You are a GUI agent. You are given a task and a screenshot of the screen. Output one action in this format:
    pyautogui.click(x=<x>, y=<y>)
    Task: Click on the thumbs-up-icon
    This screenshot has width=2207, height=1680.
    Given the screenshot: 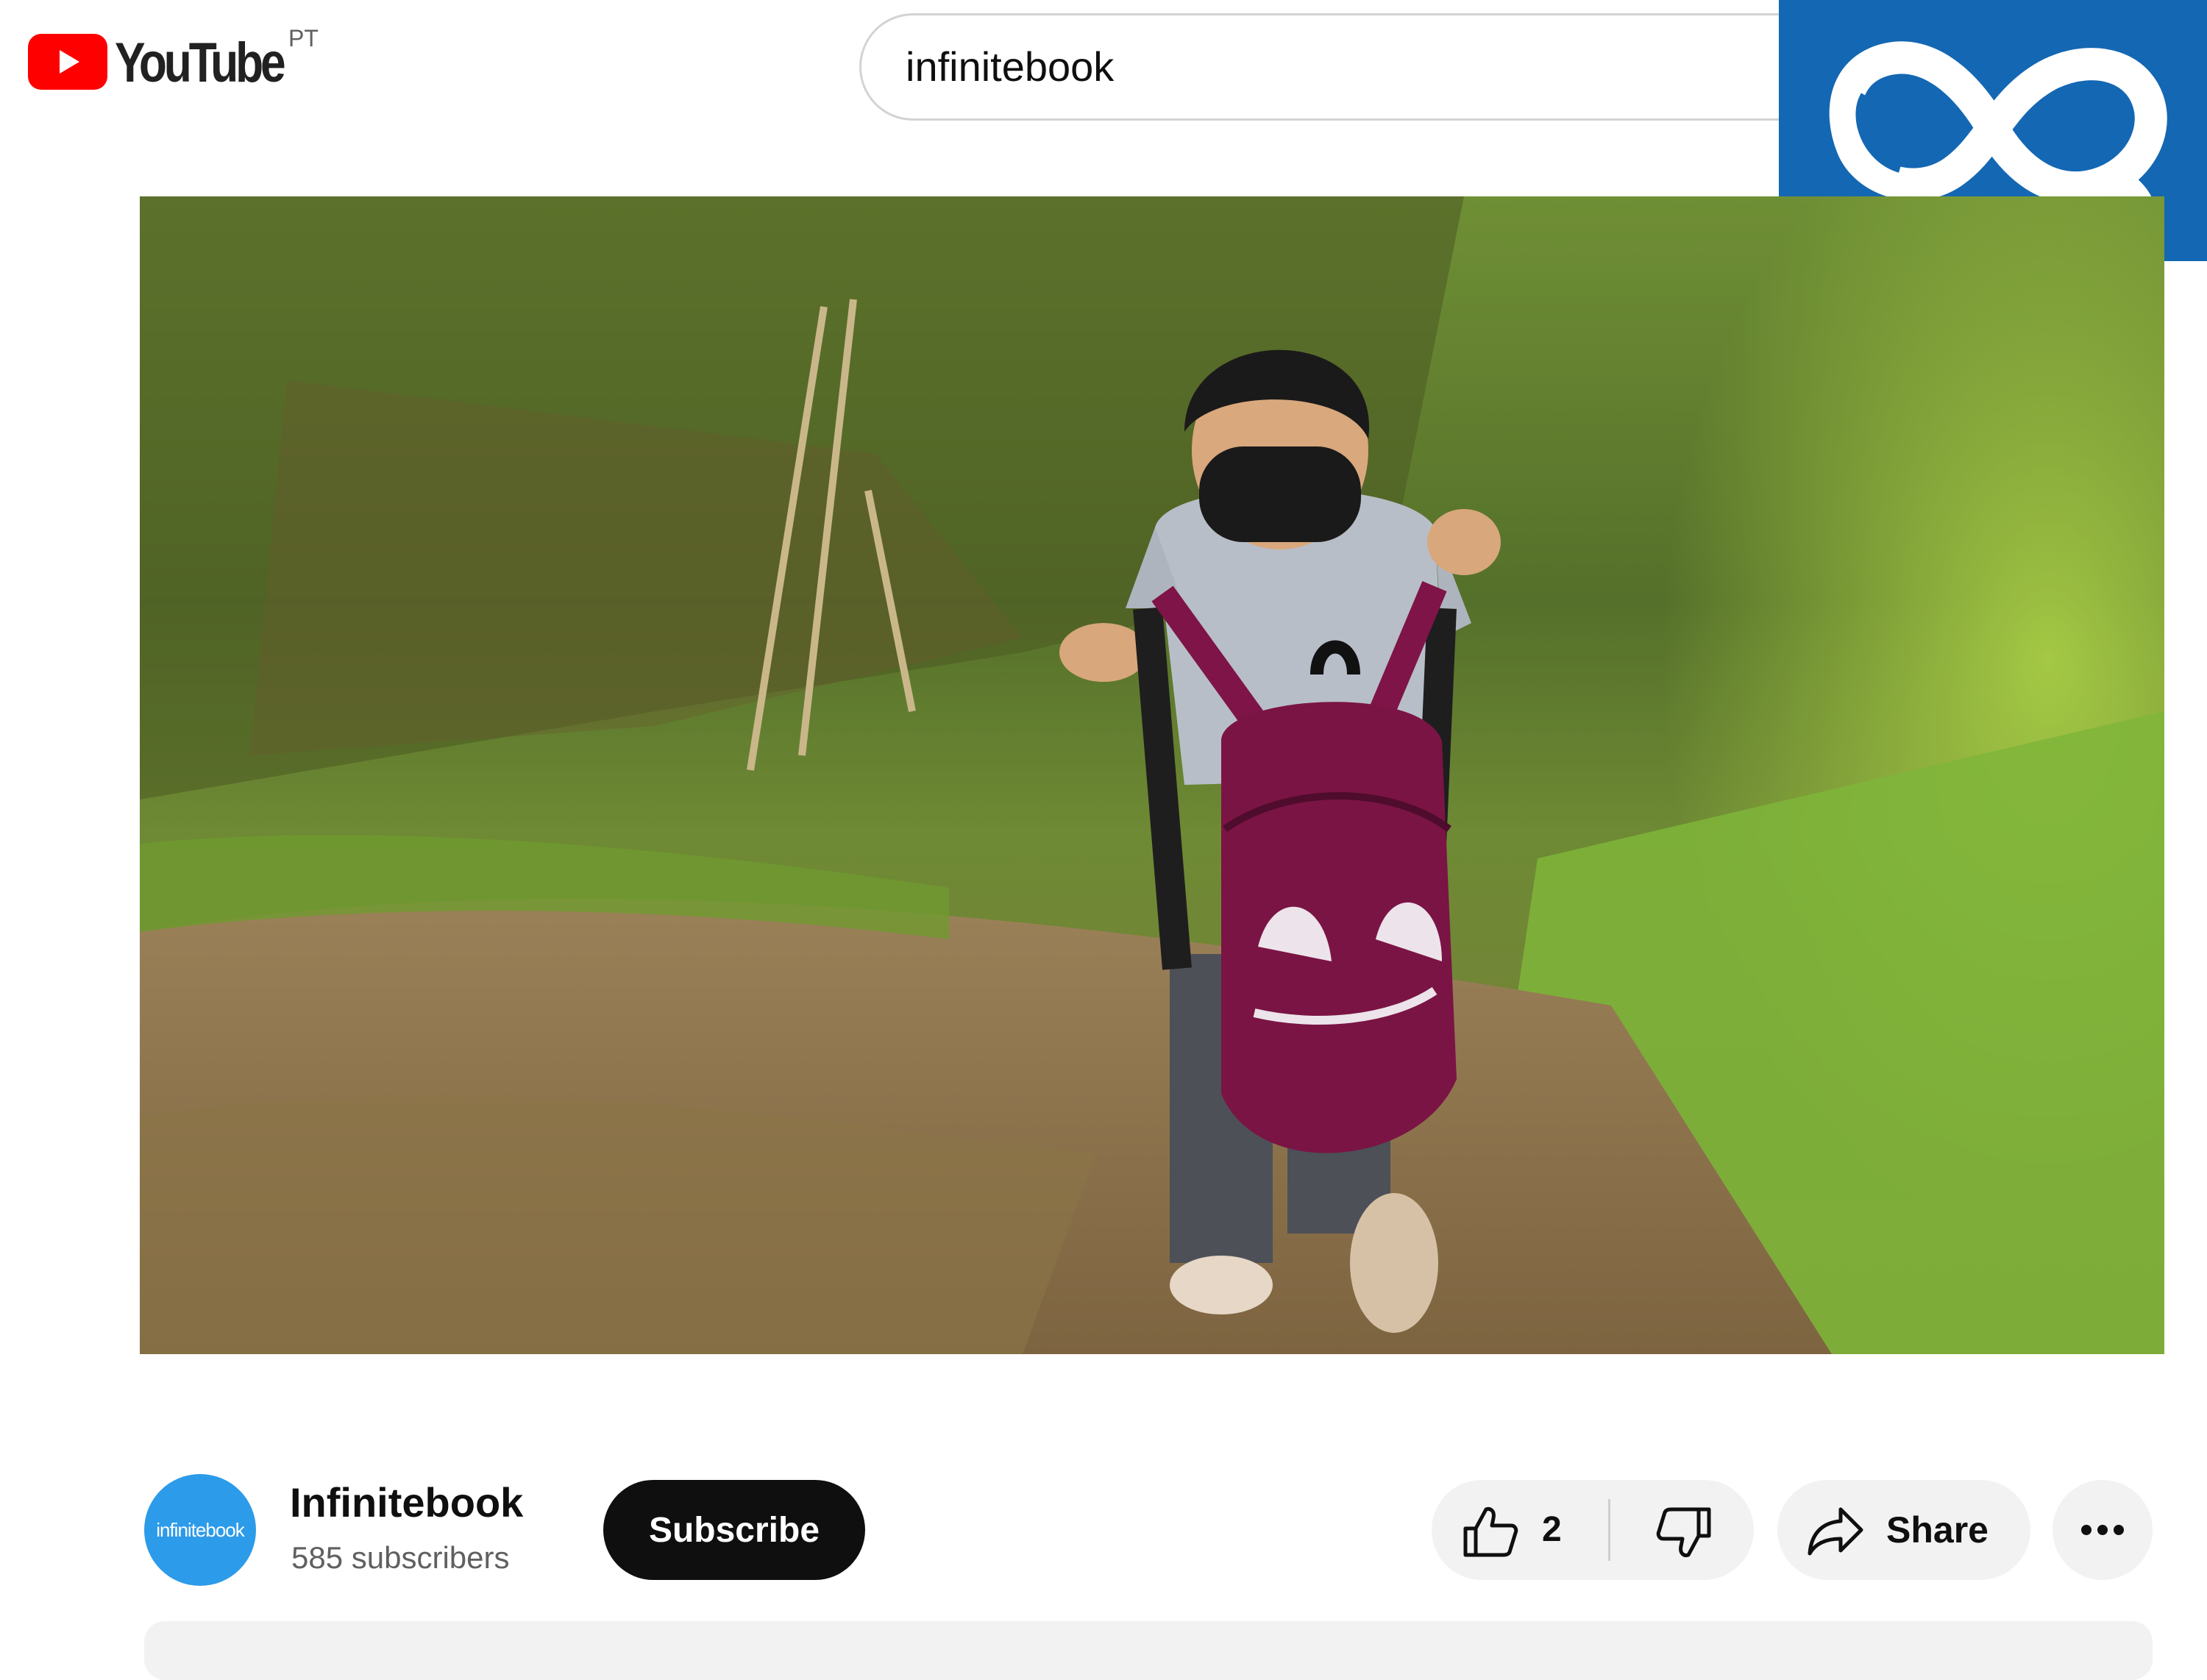 What is the action you would take?
    pyautogui.click(x=1490, y=1532)
    